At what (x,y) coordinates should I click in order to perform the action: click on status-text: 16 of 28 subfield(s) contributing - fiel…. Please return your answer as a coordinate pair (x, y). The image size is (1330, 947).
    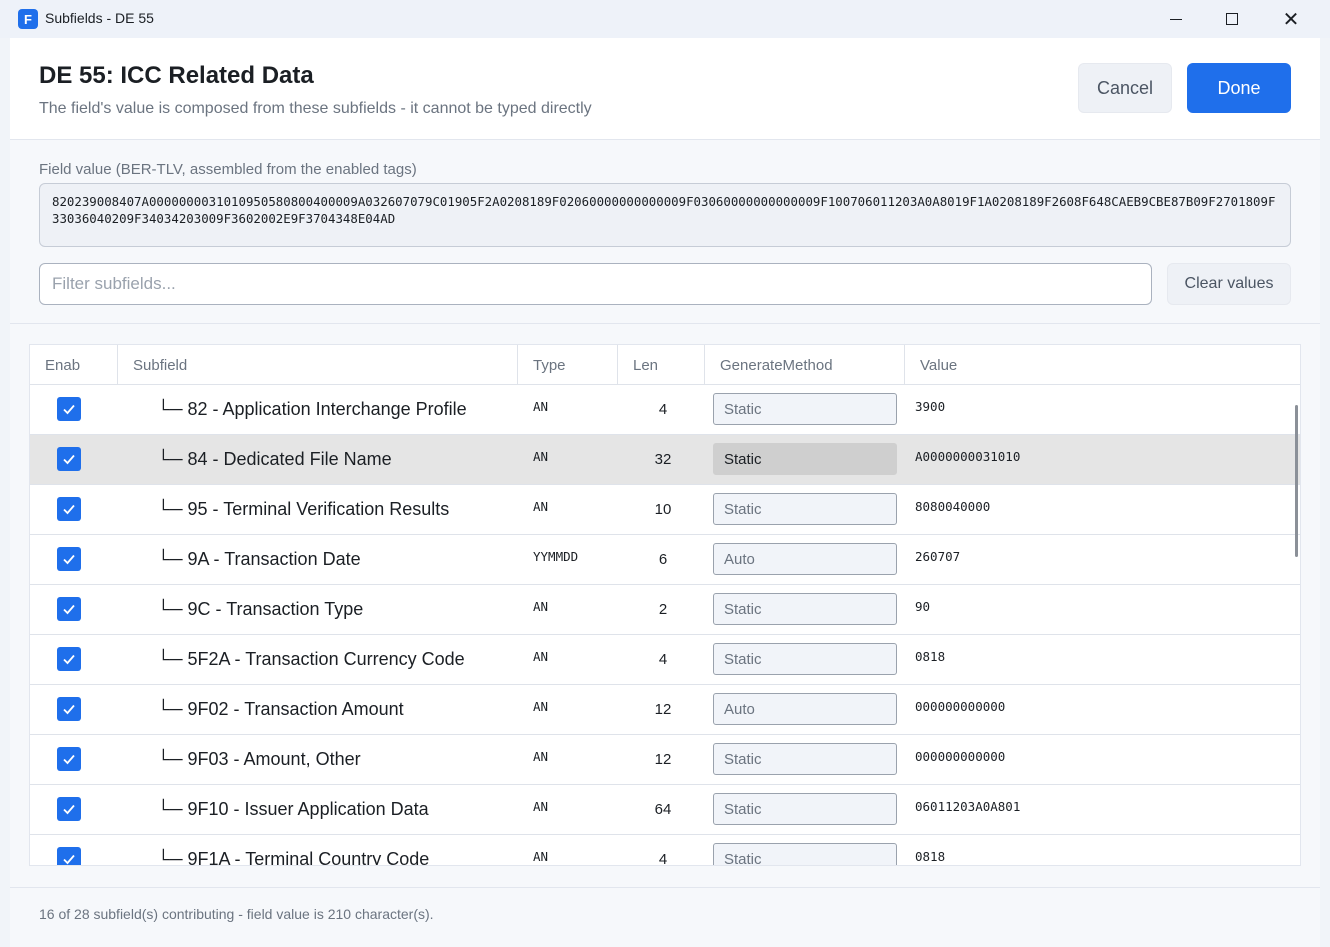
    Looking at the image, I should click on (236, 914).